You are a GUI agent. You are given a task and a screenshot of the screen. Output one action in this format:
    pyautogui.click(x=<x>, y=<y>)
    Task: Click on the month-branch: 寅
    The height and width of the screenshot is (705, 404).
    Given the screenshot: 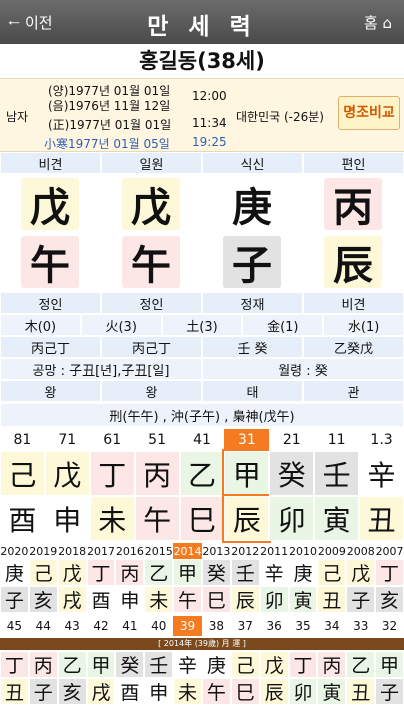 What is the action you would take?
    pyautogui.click(x=332, y=691)
    